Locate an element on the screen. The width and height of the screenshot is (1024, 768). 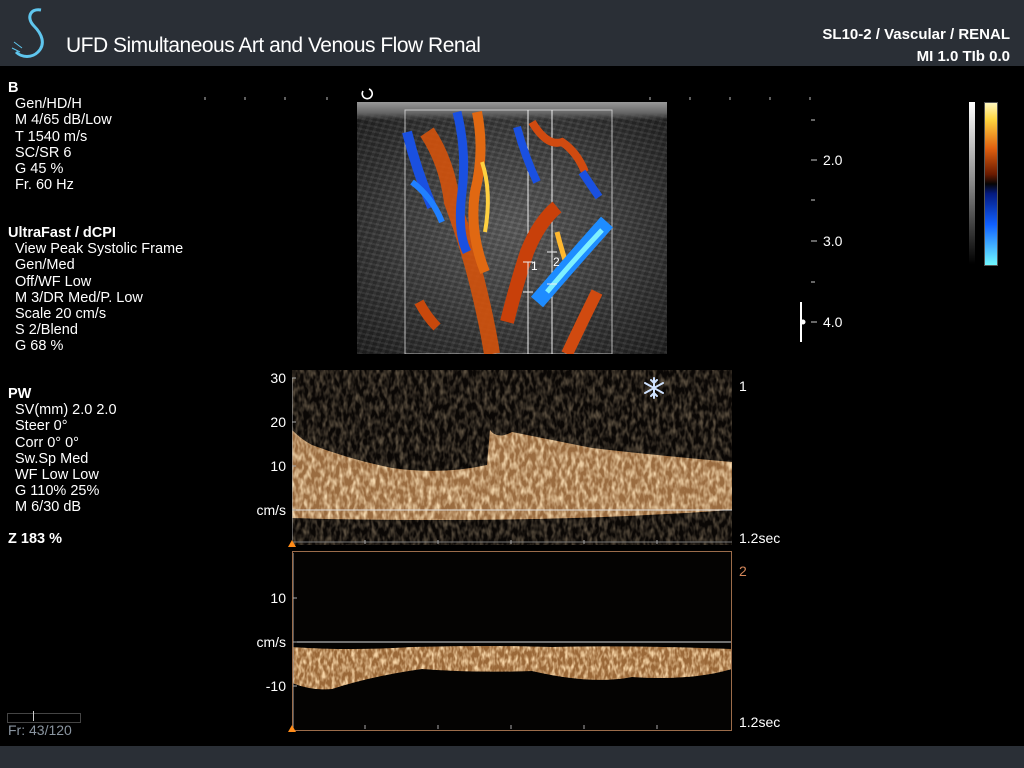
color-mode-label: UltraFast / dCPI is located at coordinates (62, 233).